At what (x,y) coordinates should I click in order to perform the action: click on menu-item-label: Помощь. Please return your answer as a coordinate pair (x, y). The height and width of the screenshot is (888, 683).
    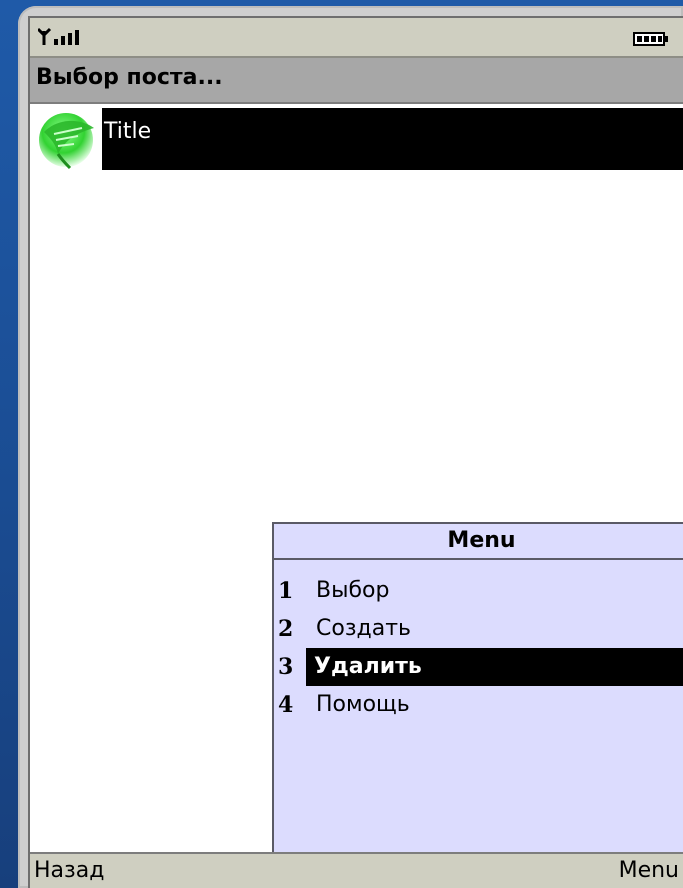
    Looking at the image, I should click on (363, 704).